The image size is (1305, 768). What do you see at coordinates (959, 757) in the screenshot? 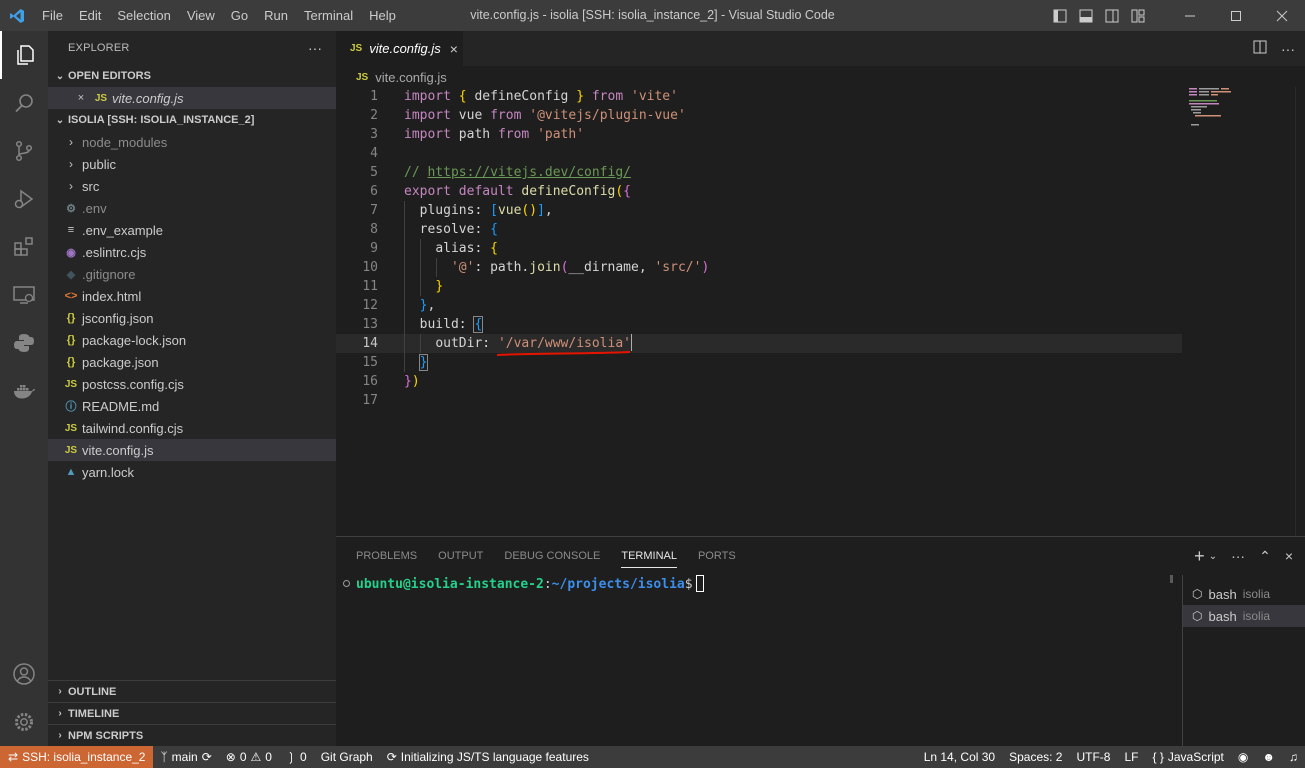
I see `cursor-position: Ln 14, Col 30` at bounding box center [959, 757].